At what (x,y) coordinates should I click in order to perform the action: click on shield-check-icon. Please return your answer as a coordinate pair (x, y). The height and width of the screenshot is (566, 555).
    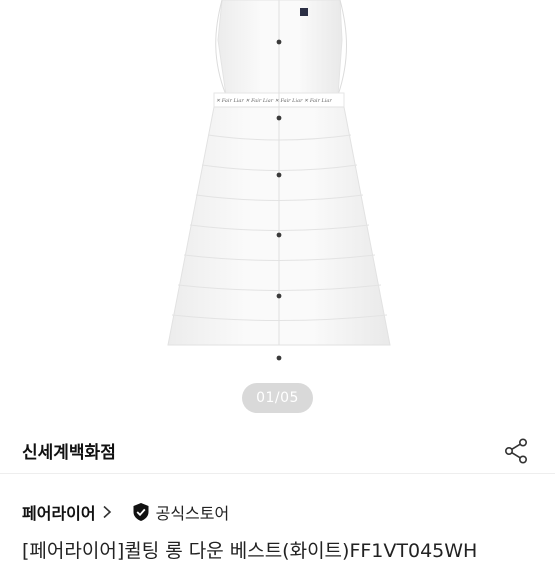
    Looking at the image, I should click on (141, 512).